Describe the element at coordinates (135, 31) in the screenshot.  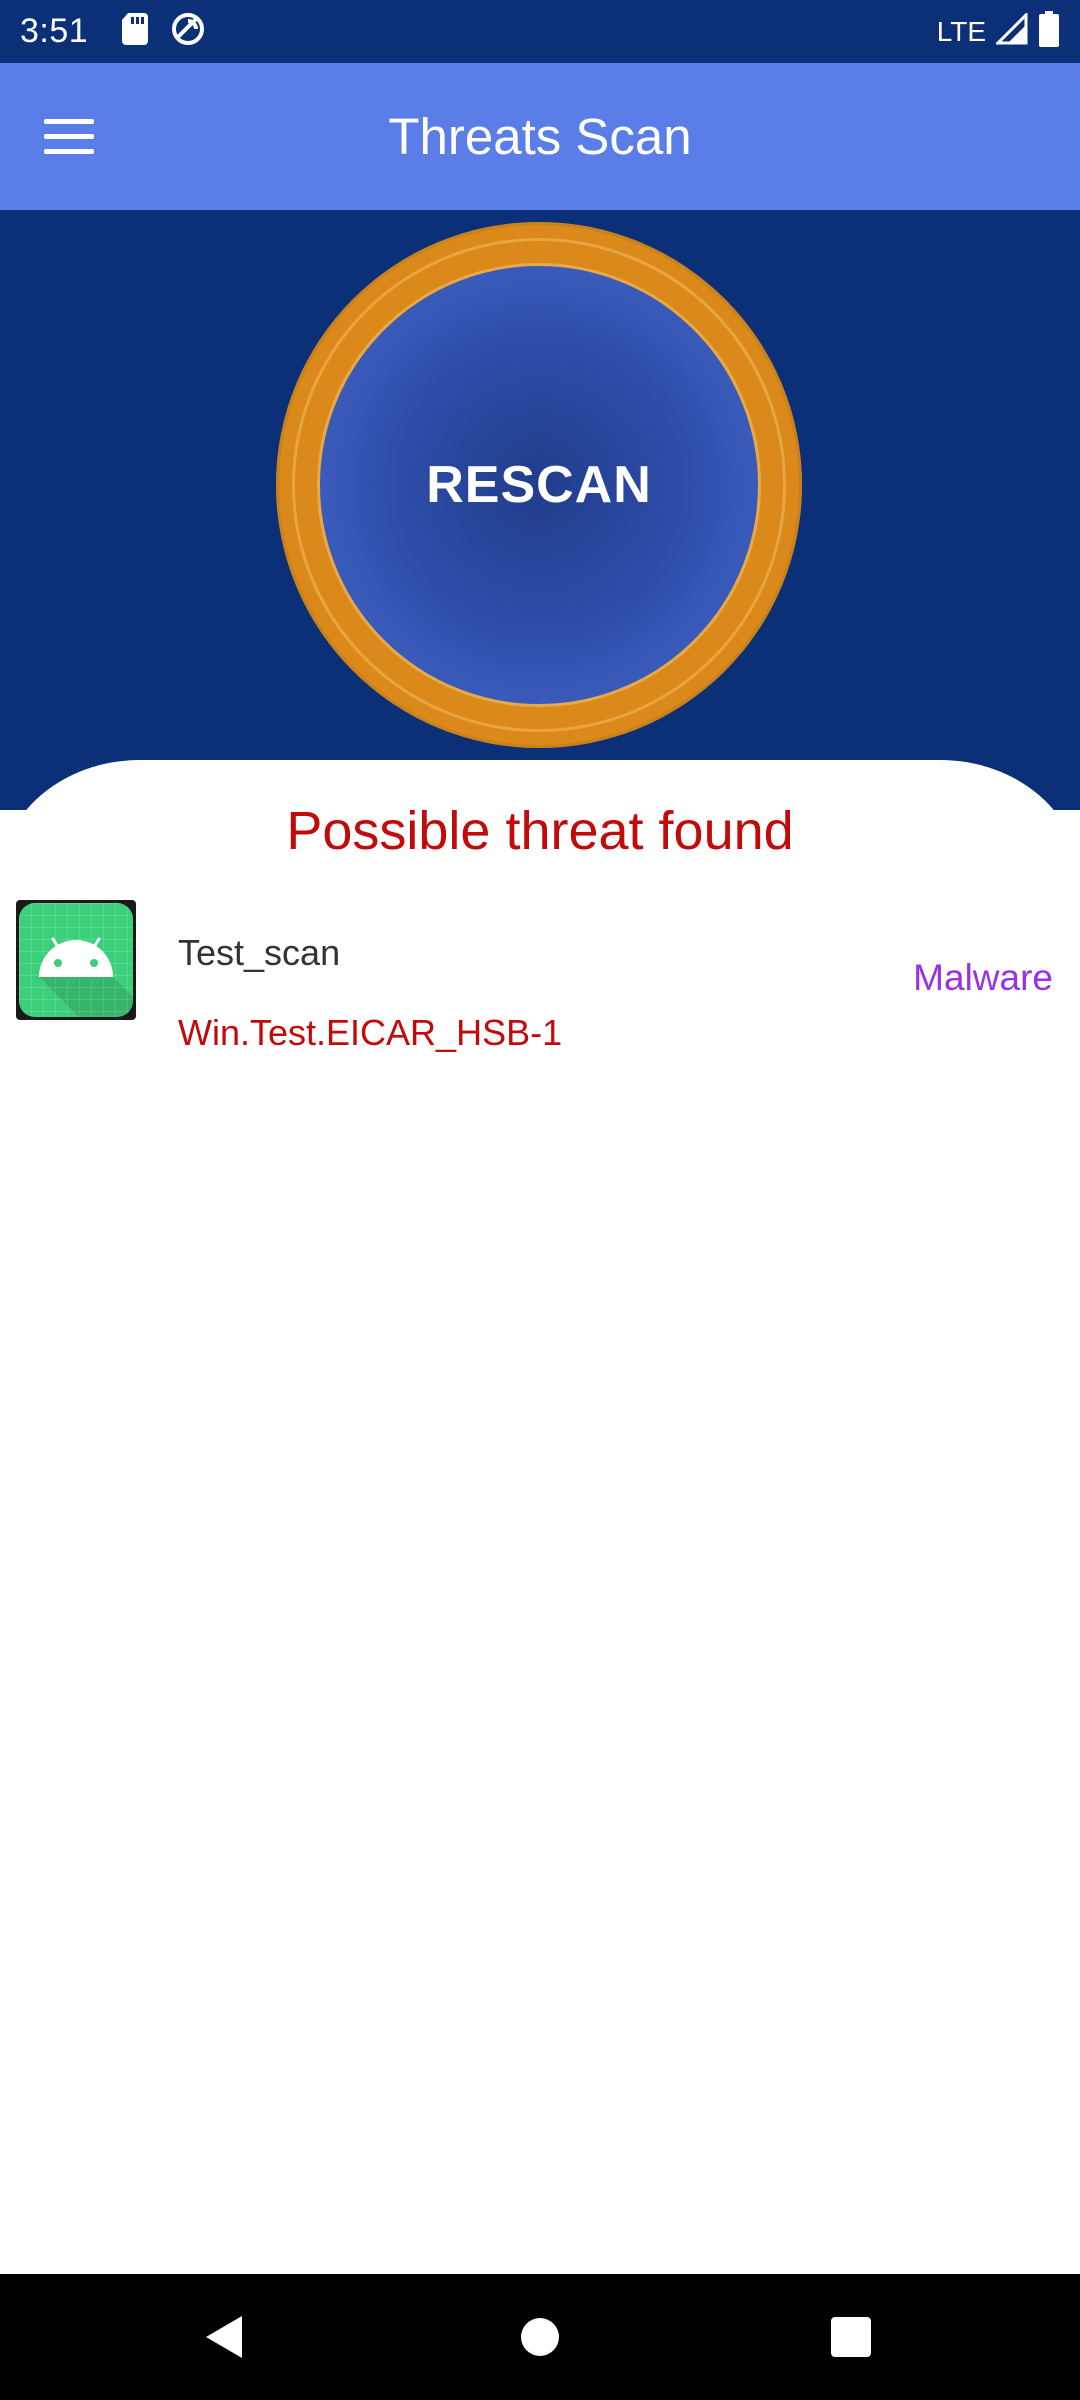
I see `sd-card-icon` at that location.